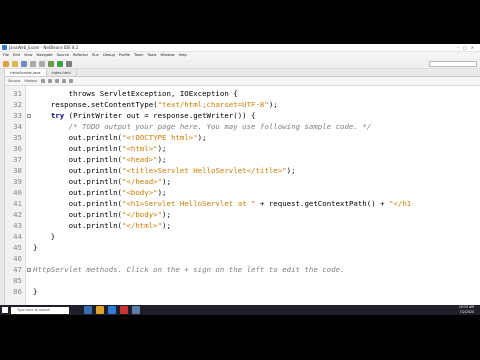 The width and height of the screenshot is (480, 360). What do you see at coordinates (88, 310) in the screenshot?
I see `taskview-icon` at bounding box center [88, 310].